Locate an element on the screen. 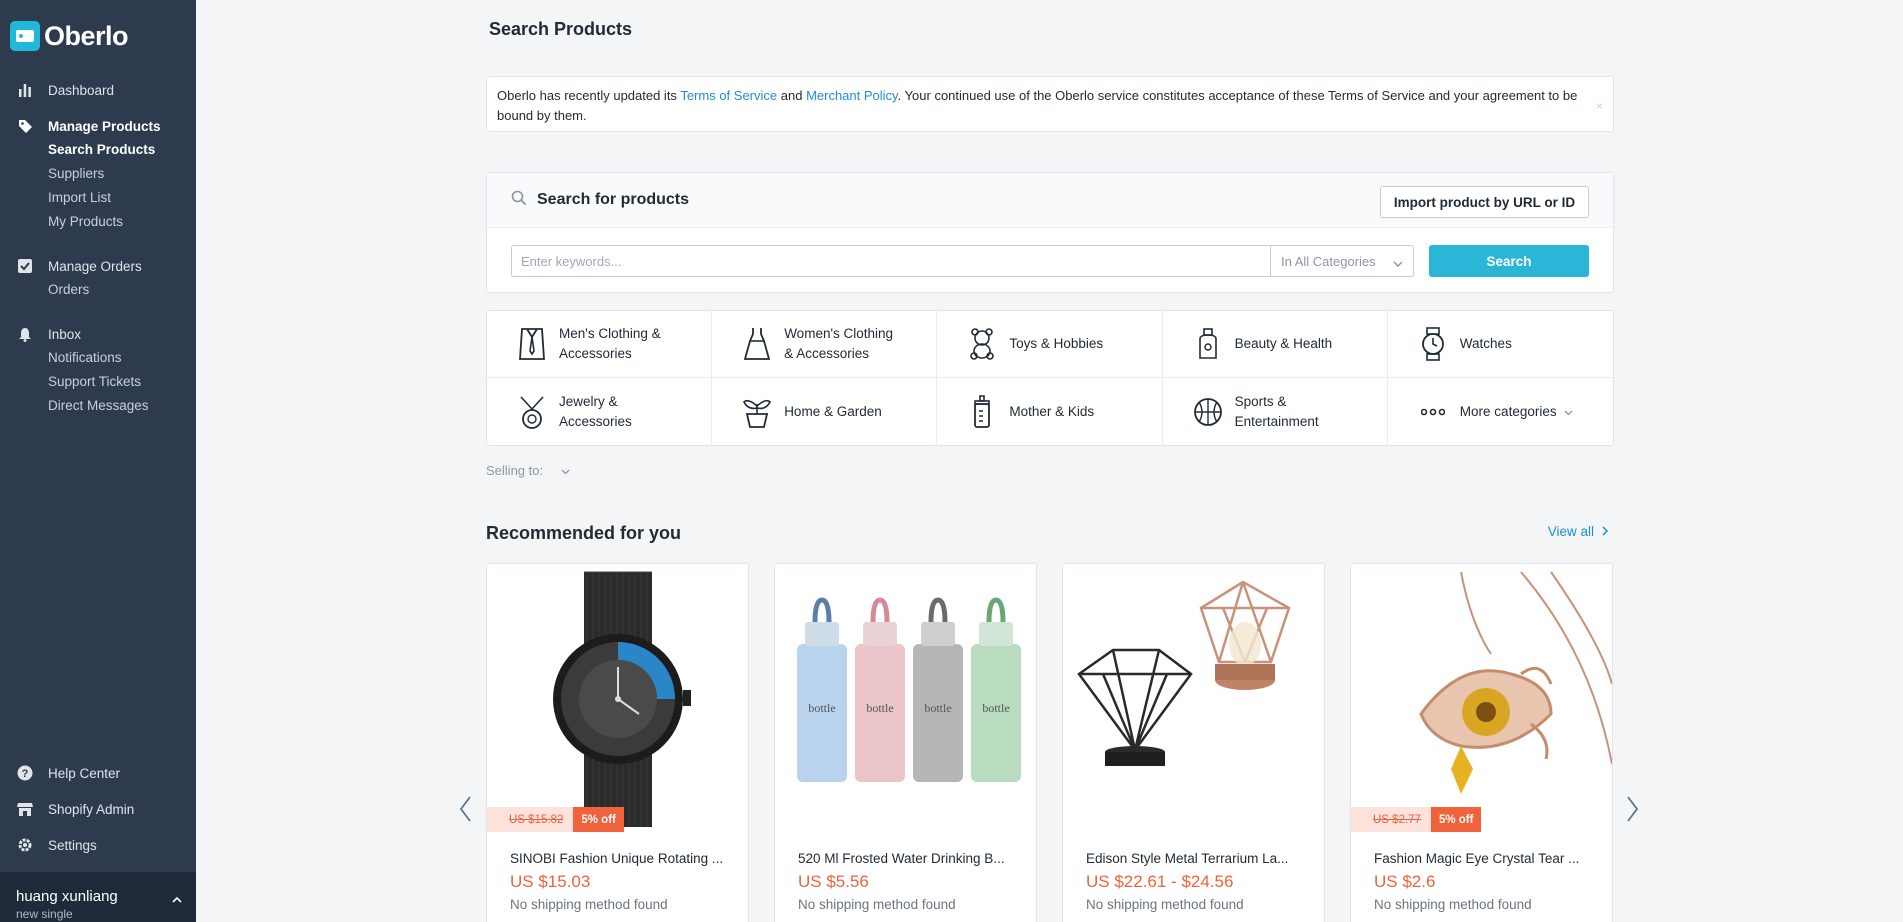 This screenshot has height=922, width=1903. sidebar-sub-import-list: Import List is located at coordinates (98, 198).